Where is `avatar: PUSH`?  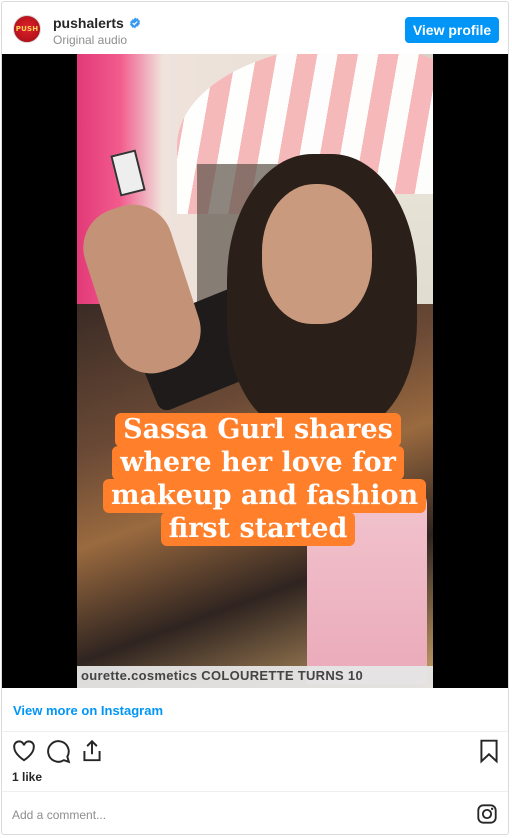
avatar: PUSH is located at coordinates (27, 29).